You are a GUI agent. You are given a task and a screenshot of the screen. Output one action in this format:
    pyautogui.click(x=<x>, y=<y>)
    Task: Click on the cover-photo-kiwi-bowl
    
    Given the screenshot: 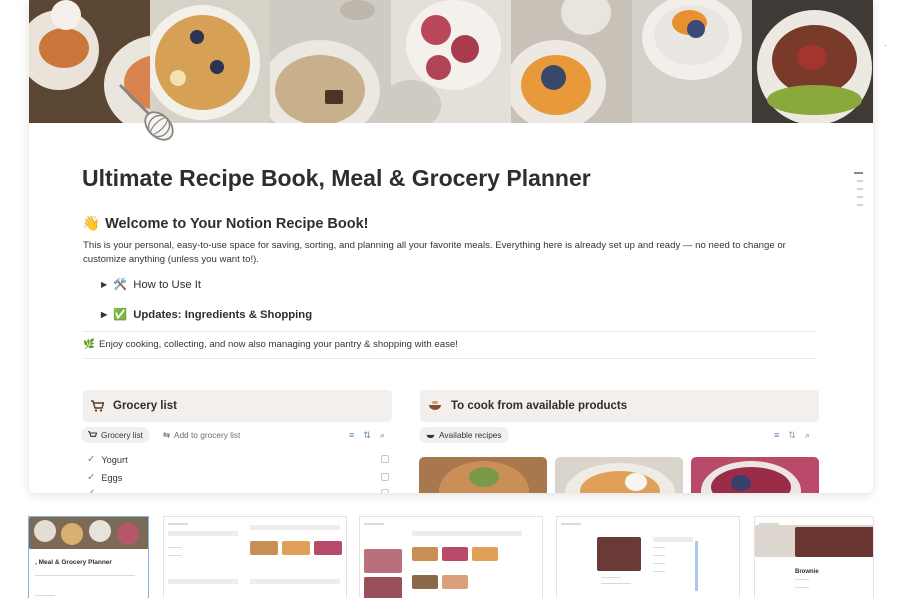 What is the action you would take?
    pyautogui.click(x=812, y=61)
    